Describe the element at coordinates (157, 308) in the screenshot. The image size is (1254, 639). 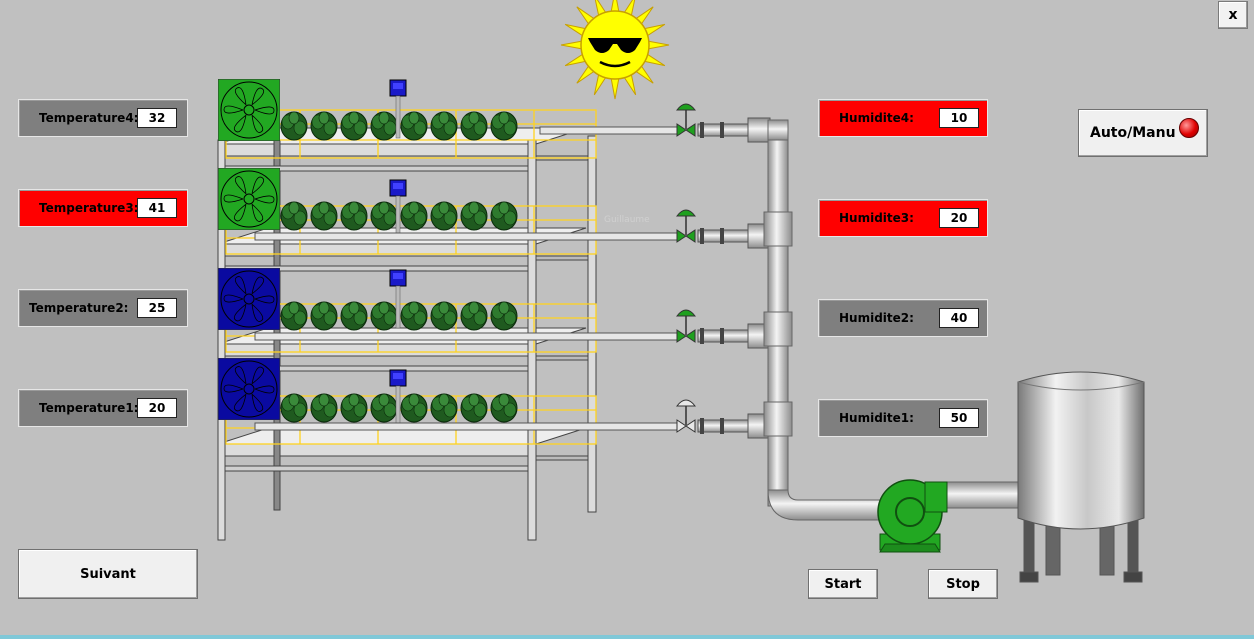
I see `temperature2-value: 25` at that location.